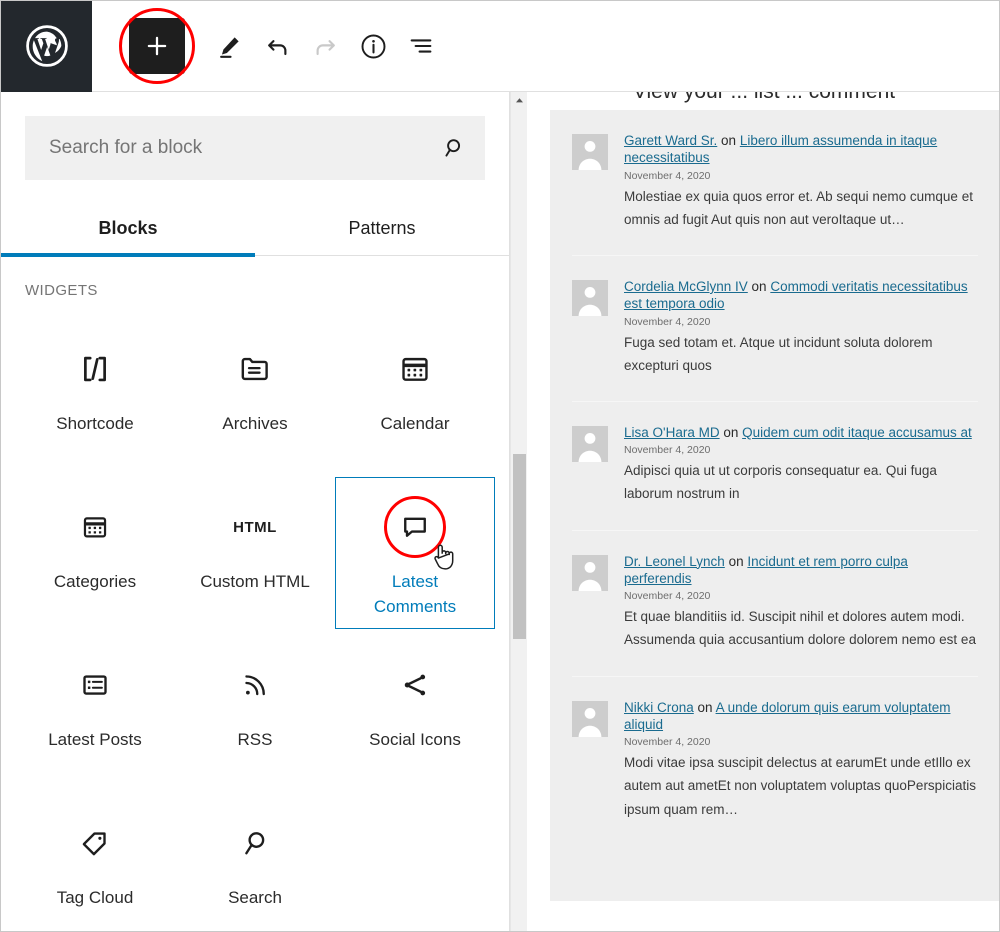 This screenshot has width=1000, height=932. I want to click on comment-author-link: Dr. Leonel Lynch, so click(674, 561).